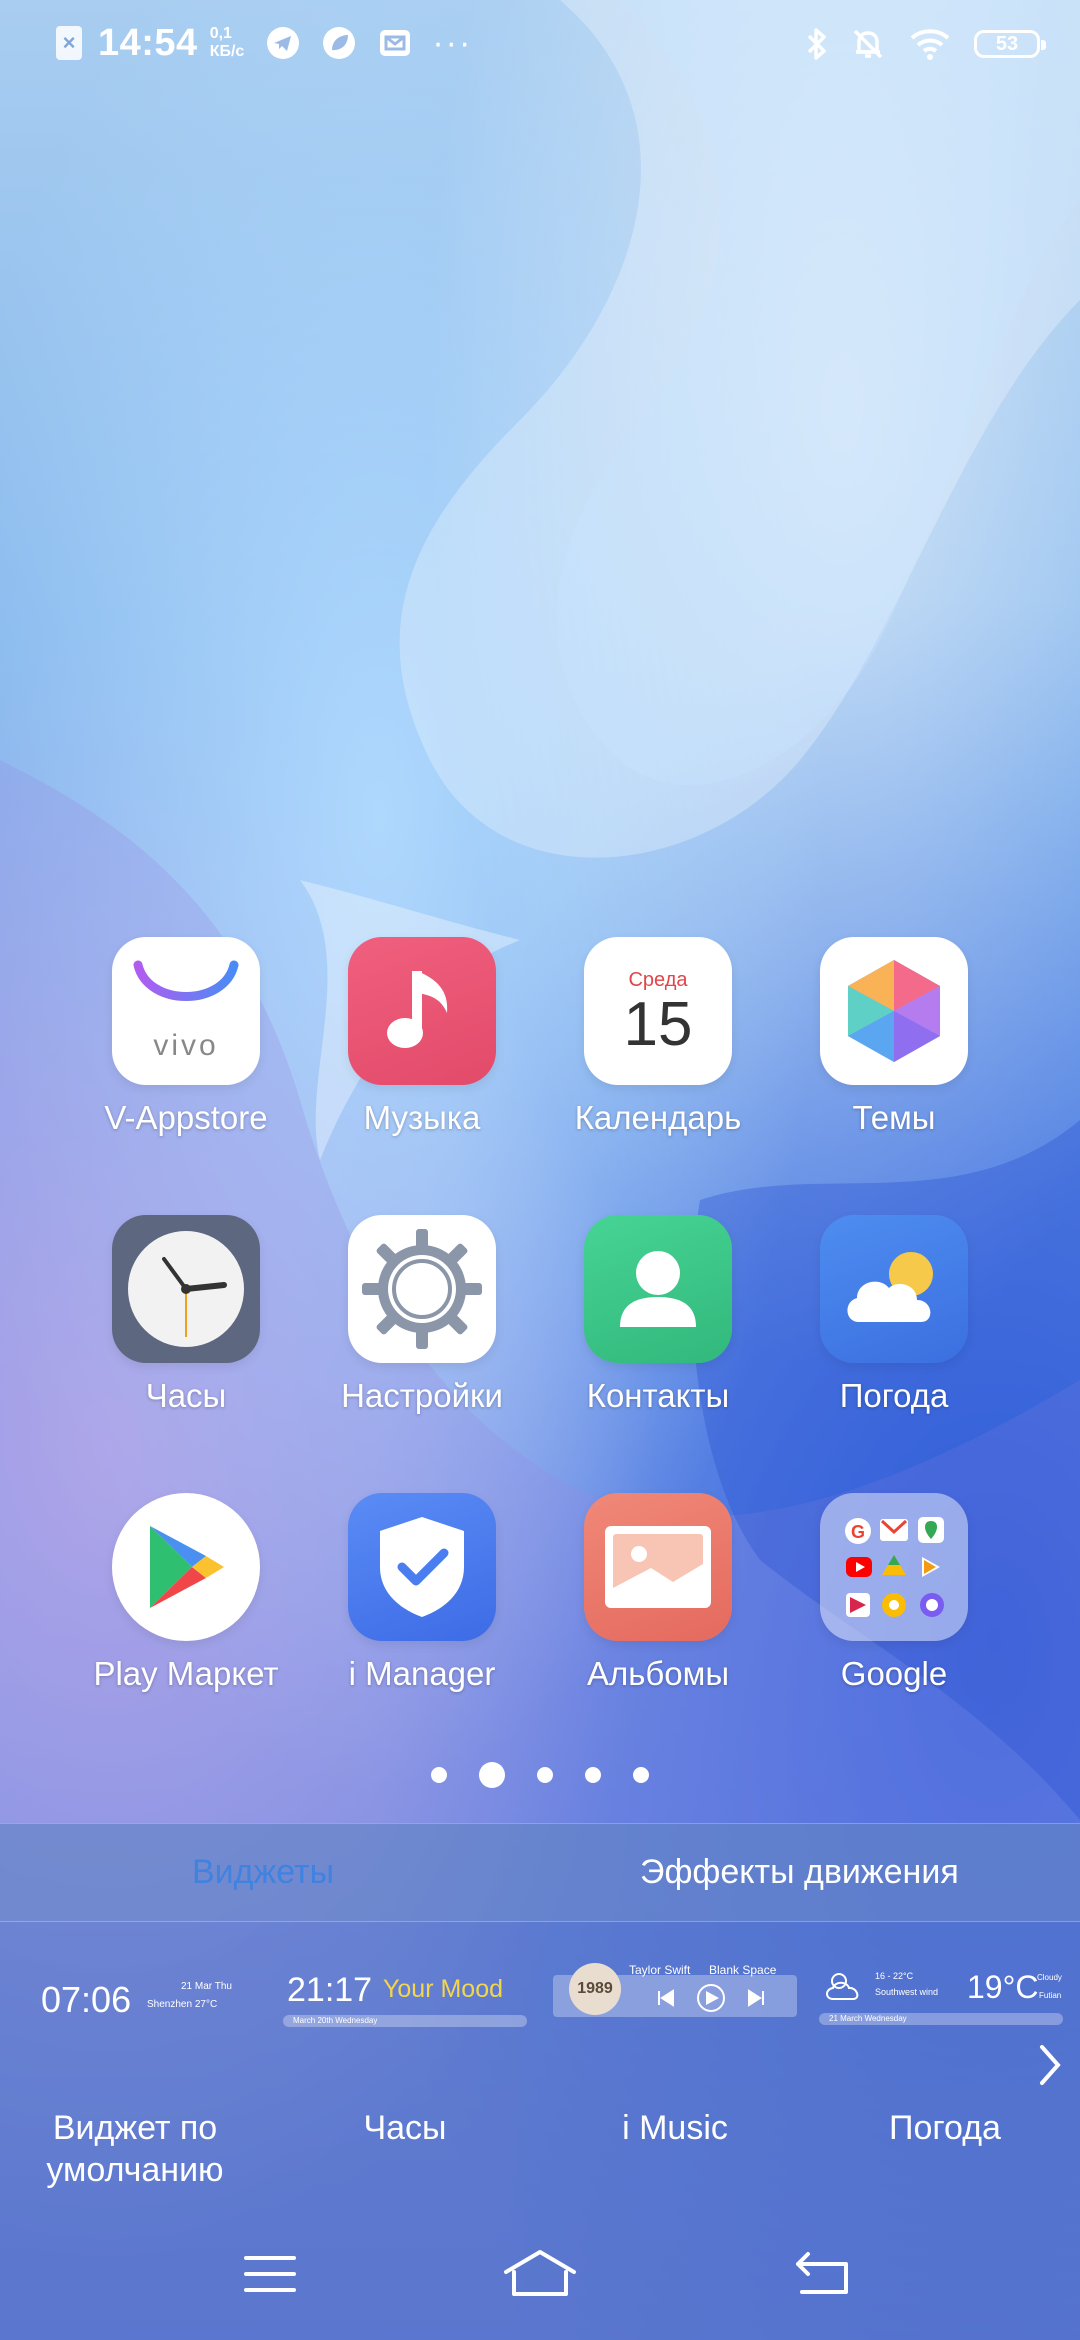 This screenshot has width=1080, height=2340. What do you see at coordinates (658, 1289) in the screenshot?
I see `contacts-icon` at bounding box center [658, 1289].